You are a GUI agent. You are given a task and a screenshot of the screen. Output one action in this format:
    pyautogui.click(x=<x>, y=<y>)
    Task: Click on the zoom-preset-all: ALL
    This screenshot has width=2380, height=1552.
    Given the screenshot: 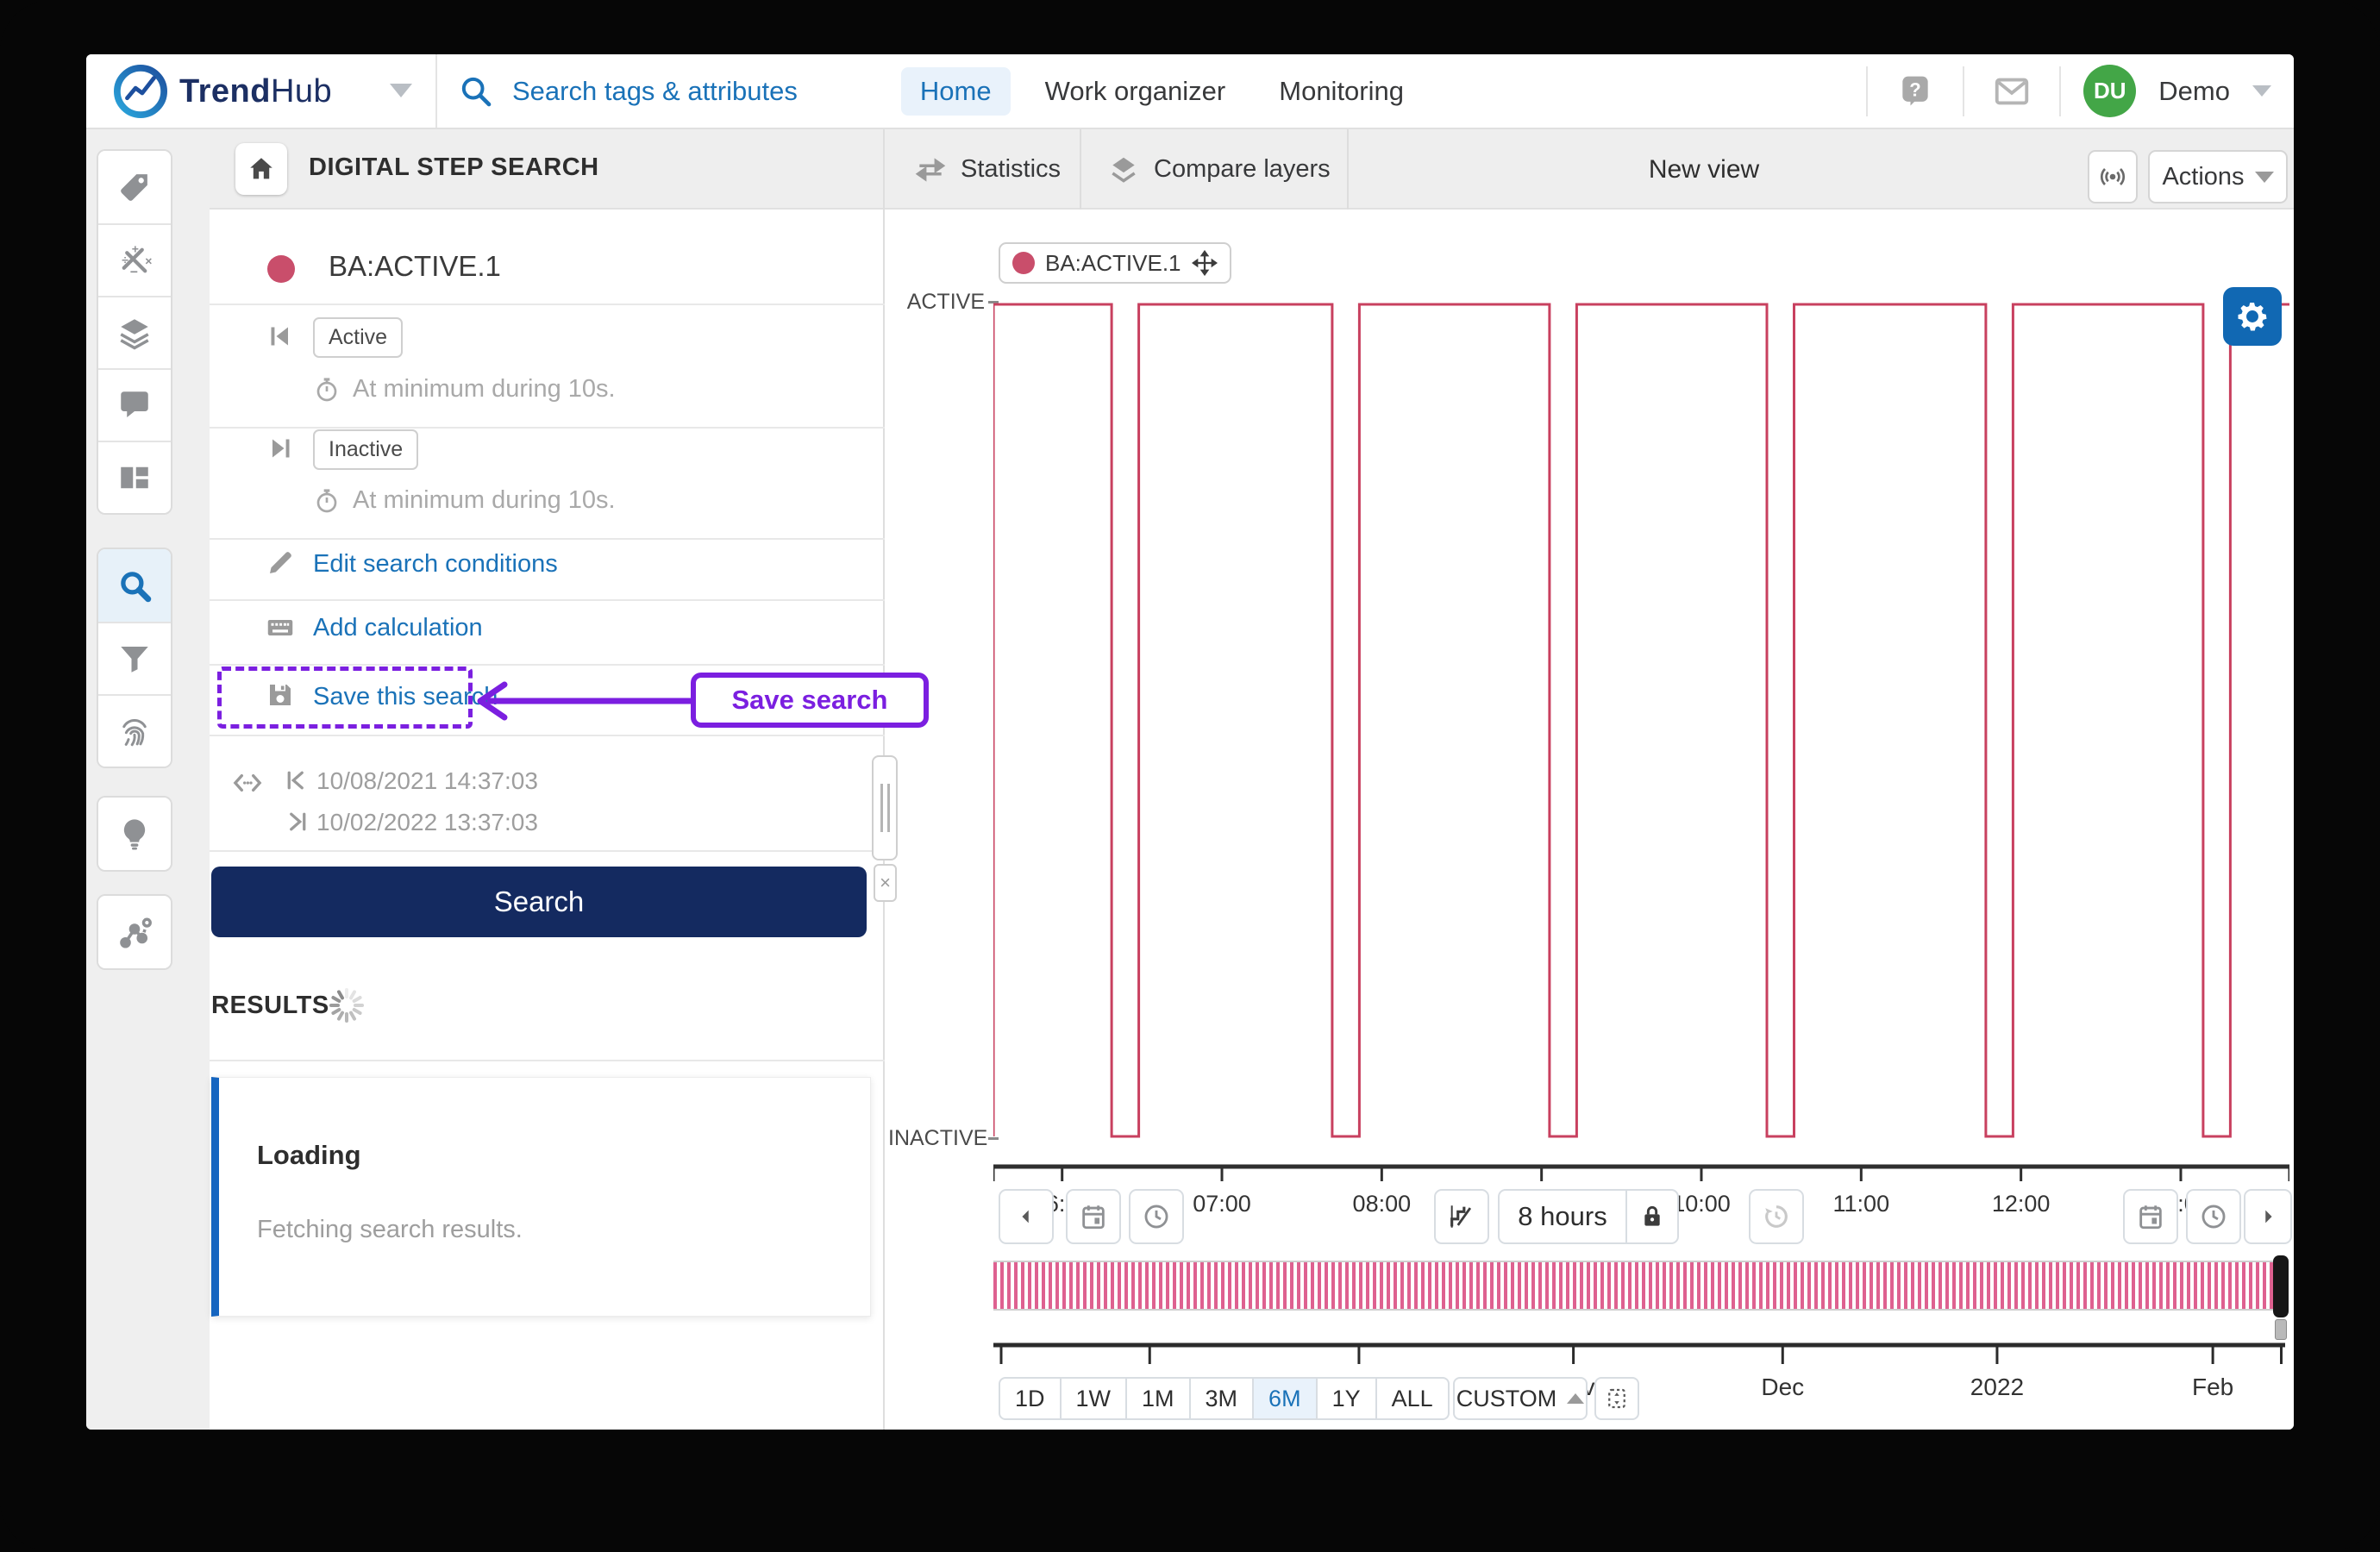 What is the action you would take?
    pyautogui.click(x=1413, y=1399)
    